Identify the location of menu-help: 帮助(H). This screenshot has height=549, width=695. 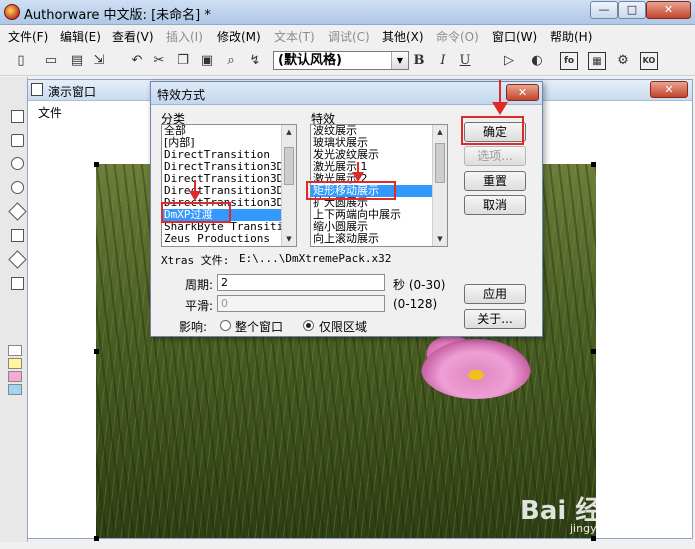
(571, 36).